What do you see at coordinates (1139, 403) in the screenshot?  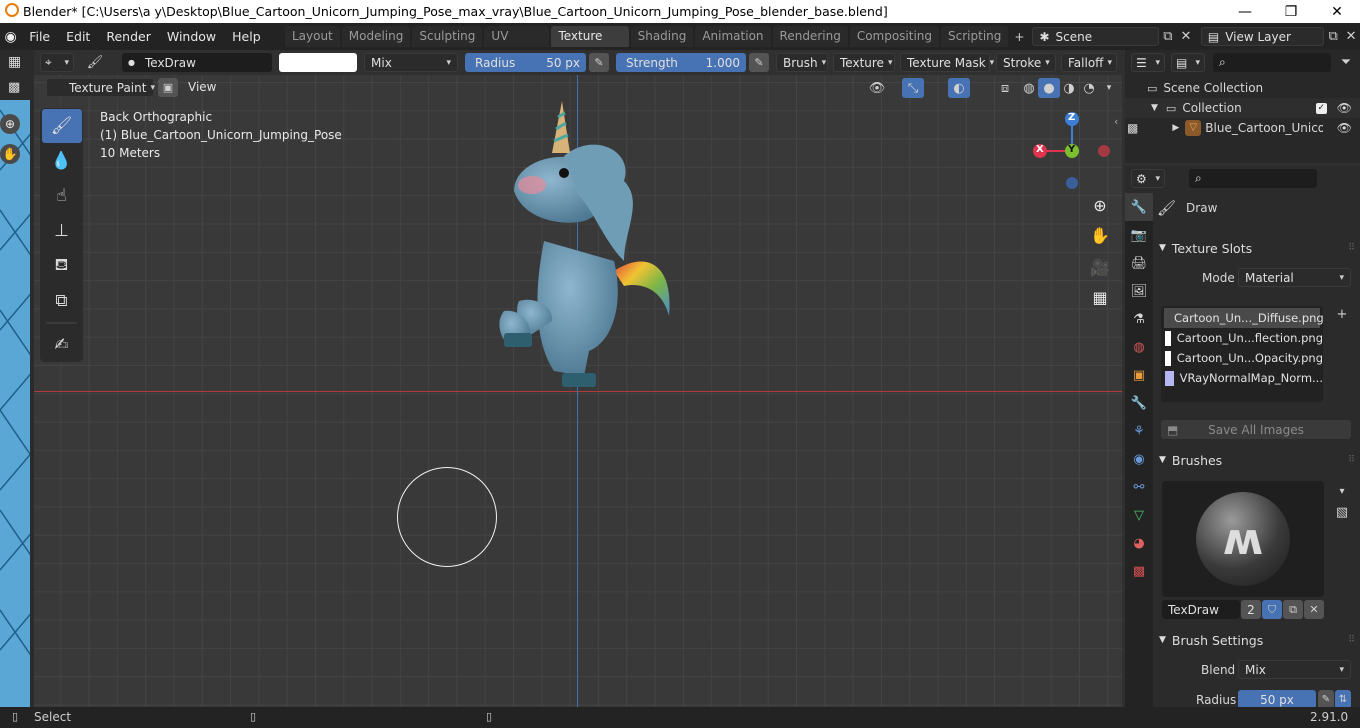 I see `modifier-tab-icon: 🔧` at bounding box center [1139, 403].